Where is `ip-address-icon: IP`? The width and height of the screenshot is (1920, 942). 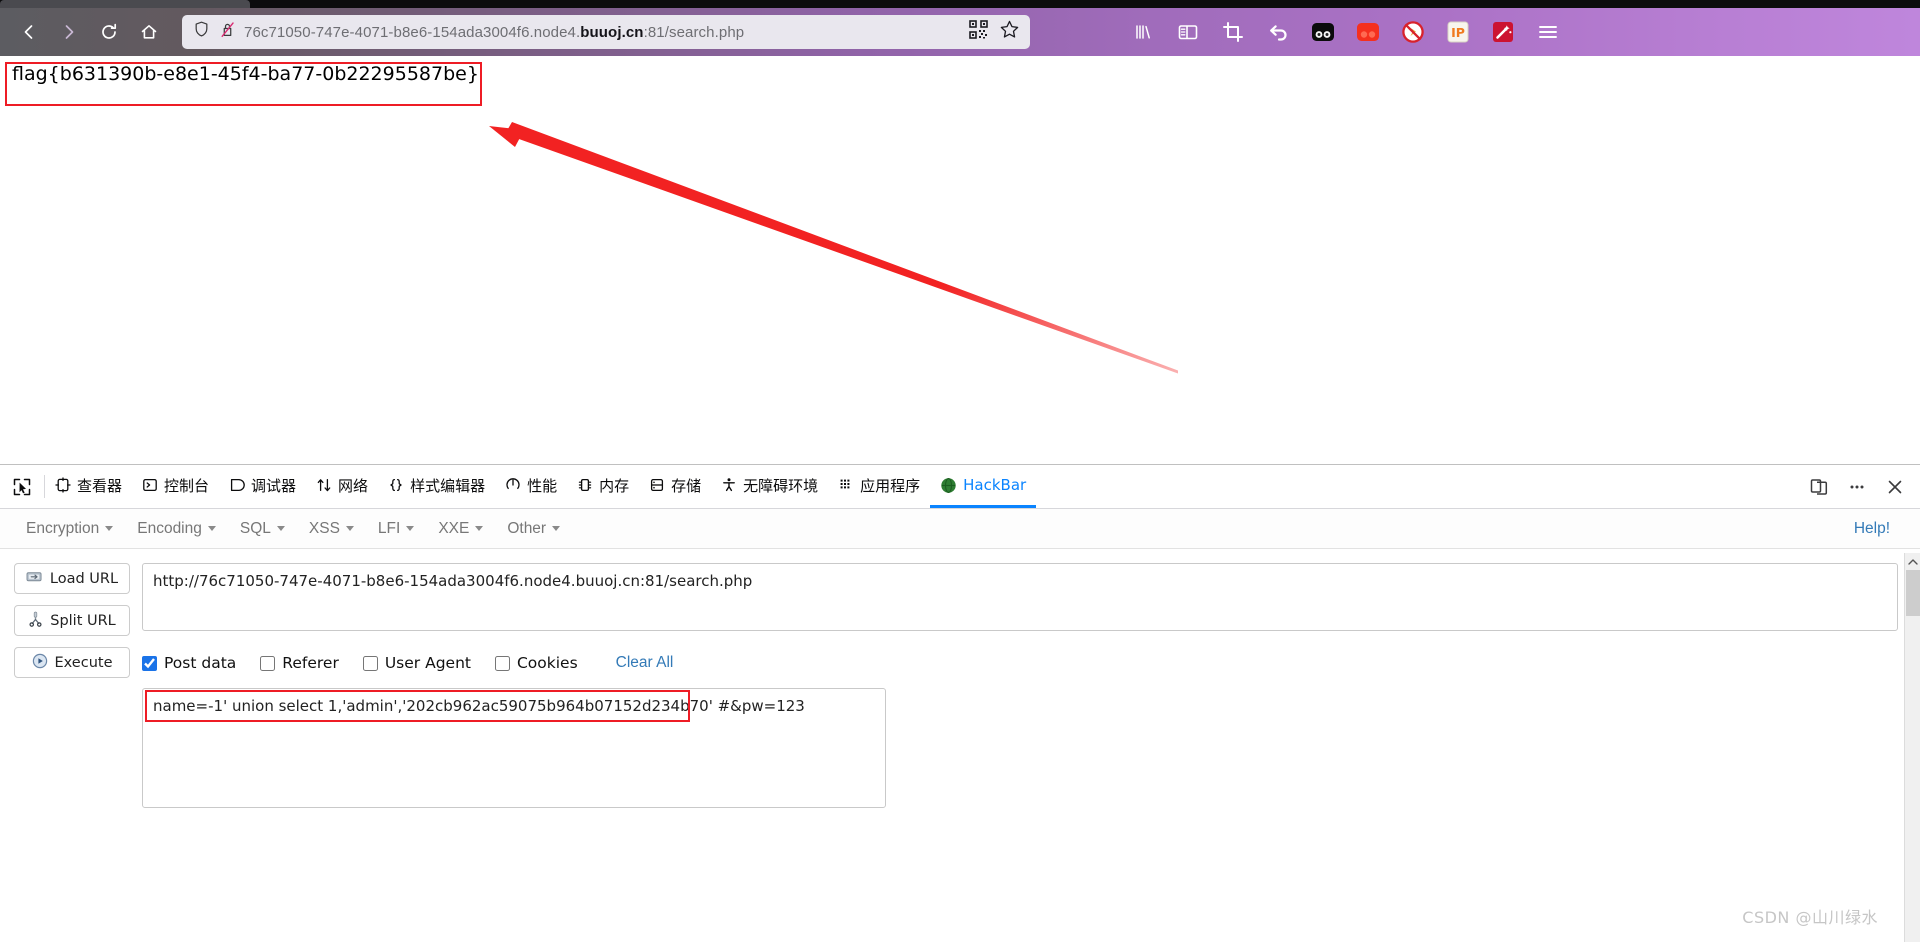
ip-address-icon: IP is located at coordinates (1458, 32).